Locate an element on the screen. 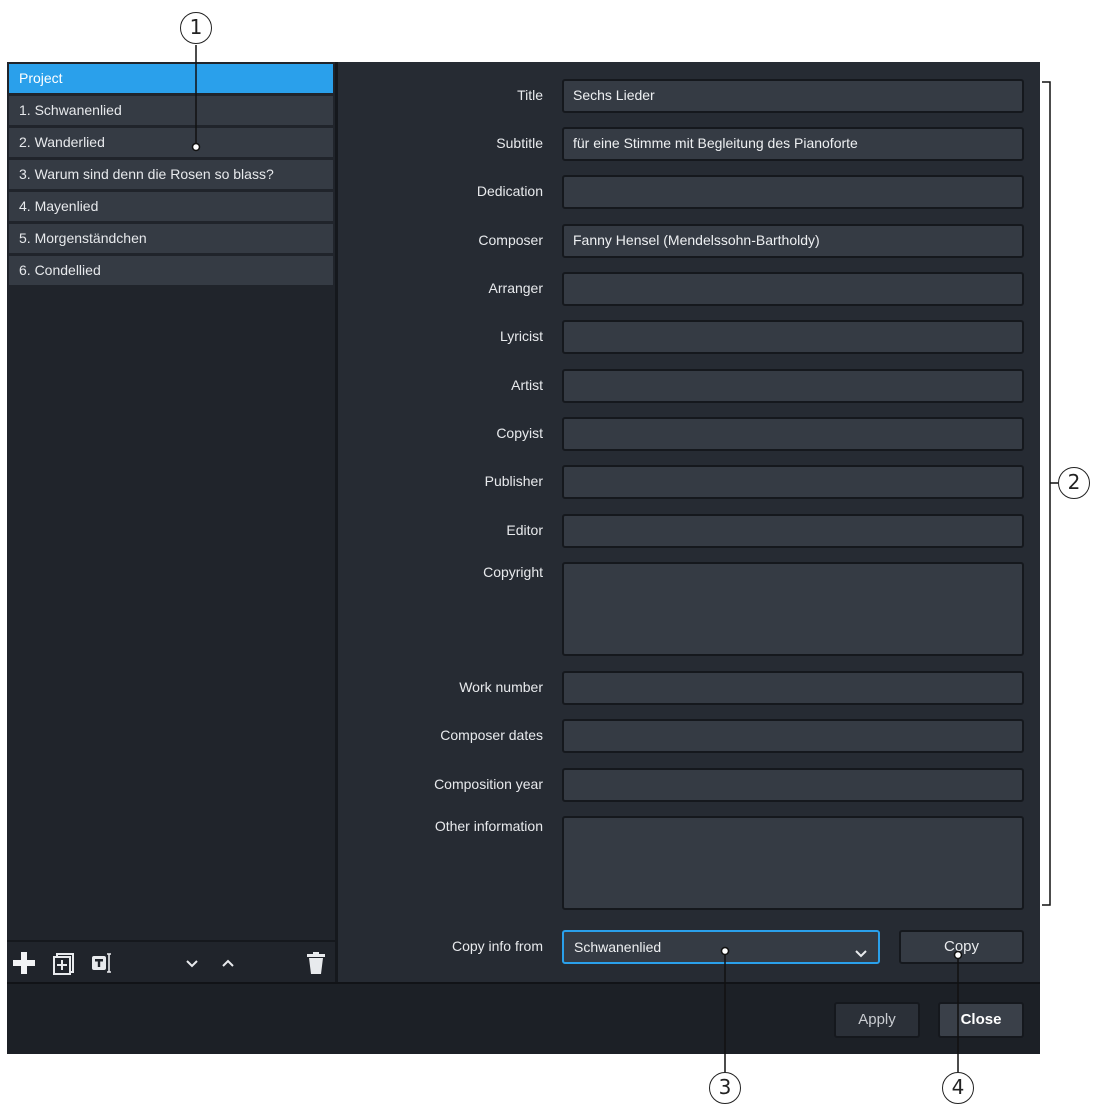  work-number-field is located at coordinates (793, 688).